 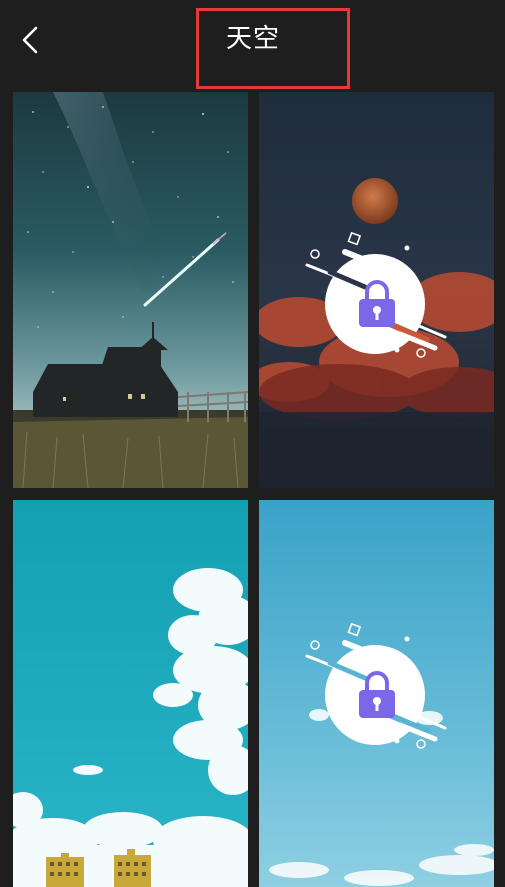 I want to click on chevron-left-icon, so click(x=30, y=40).